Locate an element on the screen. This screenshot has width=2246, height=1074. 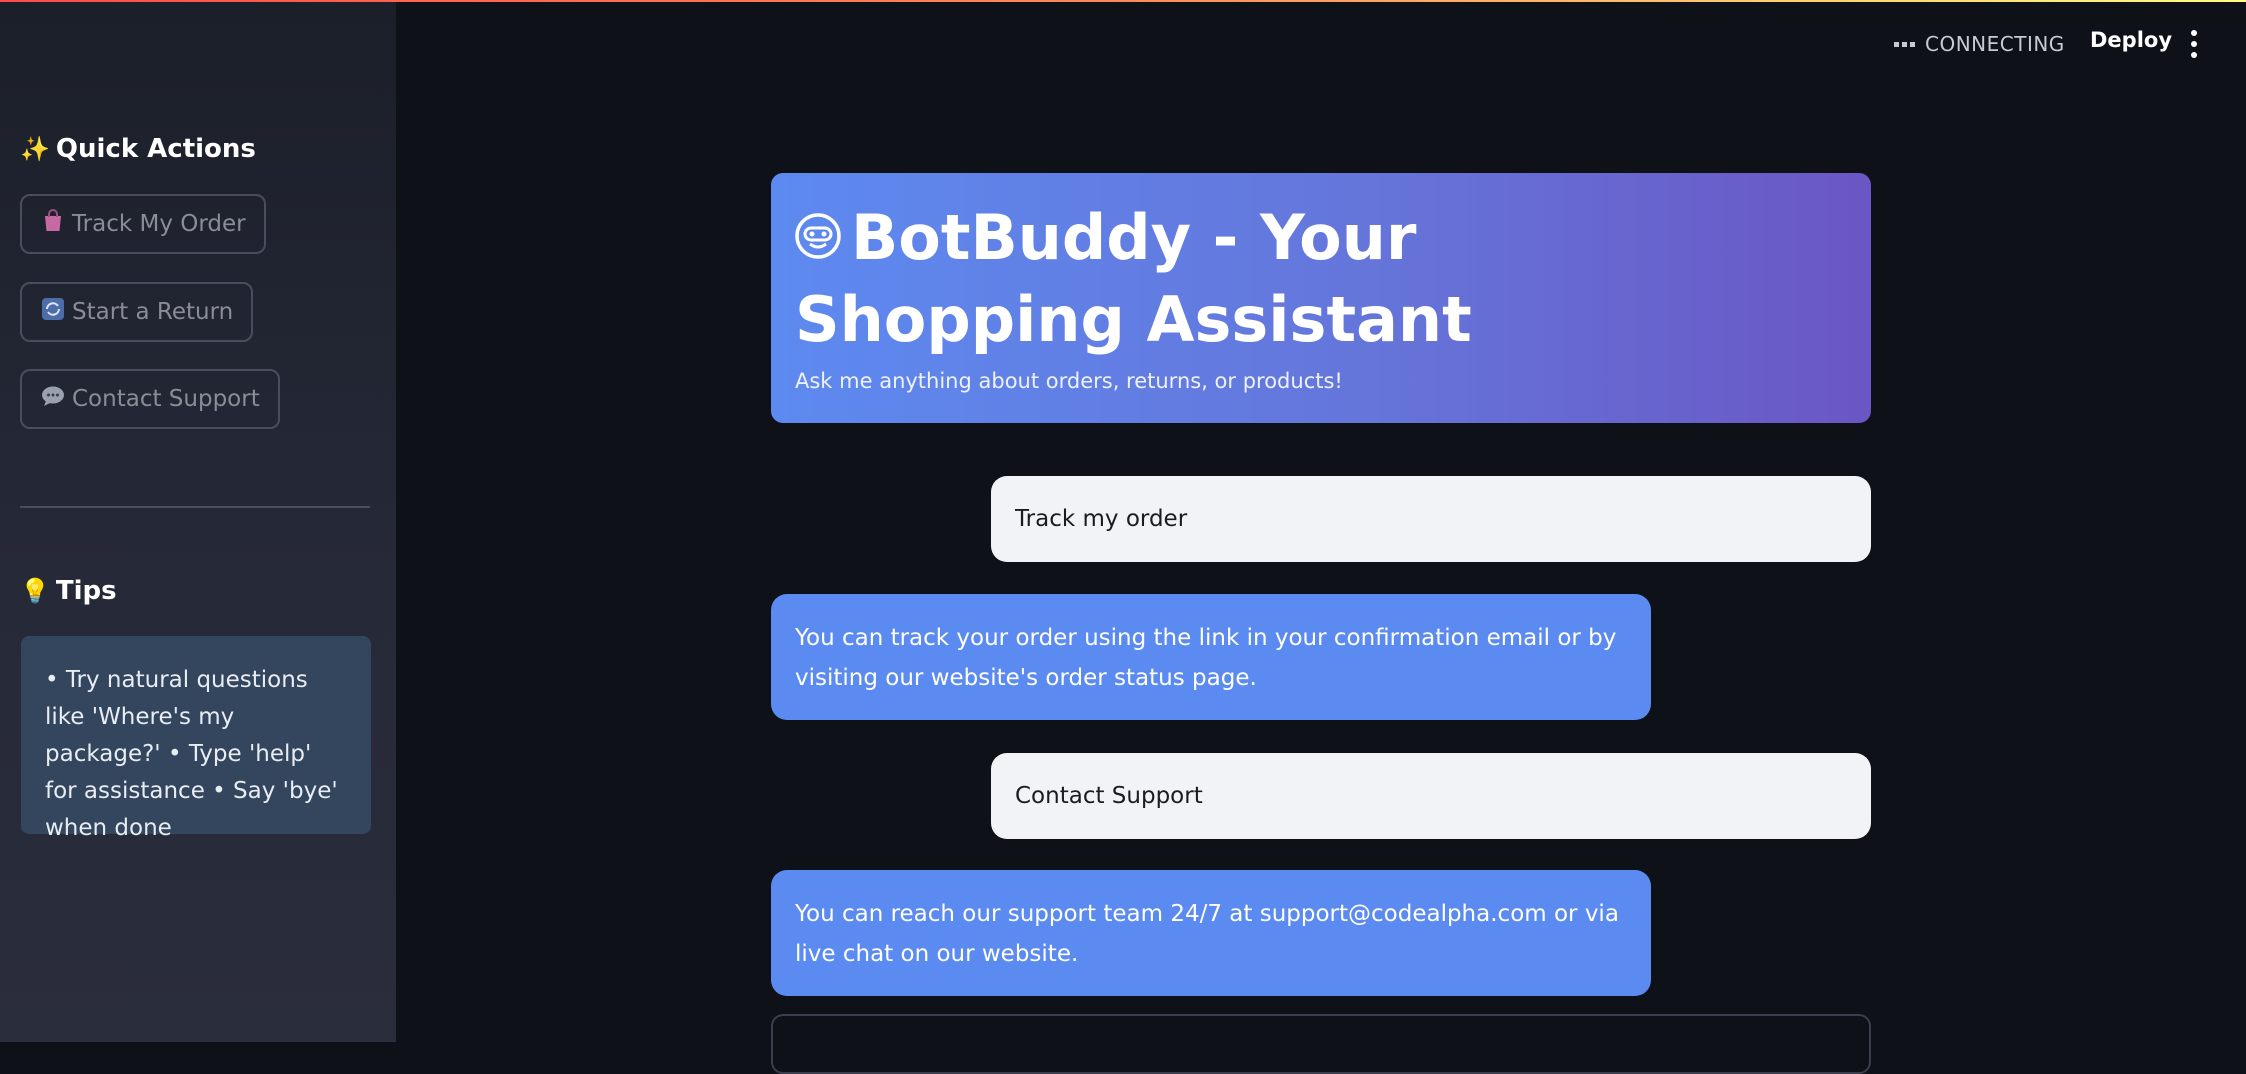
chat-message-user: Contact Support is located at coordinates (1431, 796).